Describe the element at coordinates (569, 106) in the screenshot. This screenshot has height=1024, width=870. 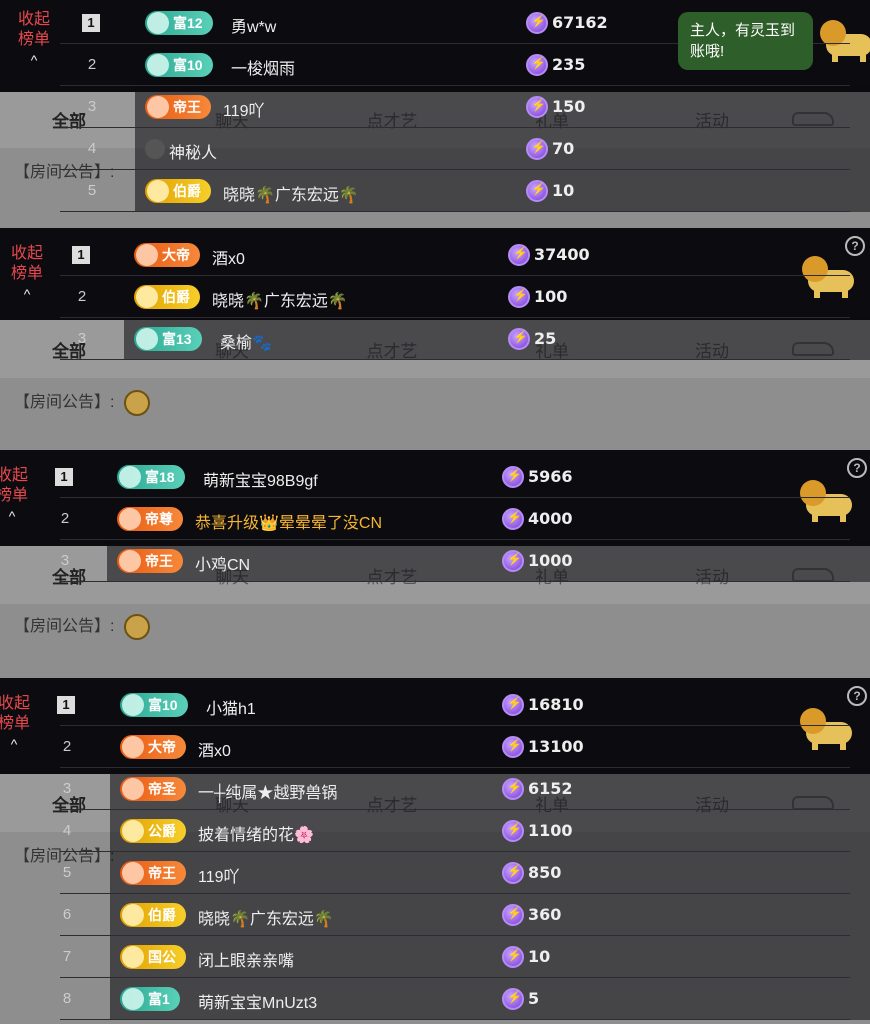
I see `contribution-value: 150` at that location.